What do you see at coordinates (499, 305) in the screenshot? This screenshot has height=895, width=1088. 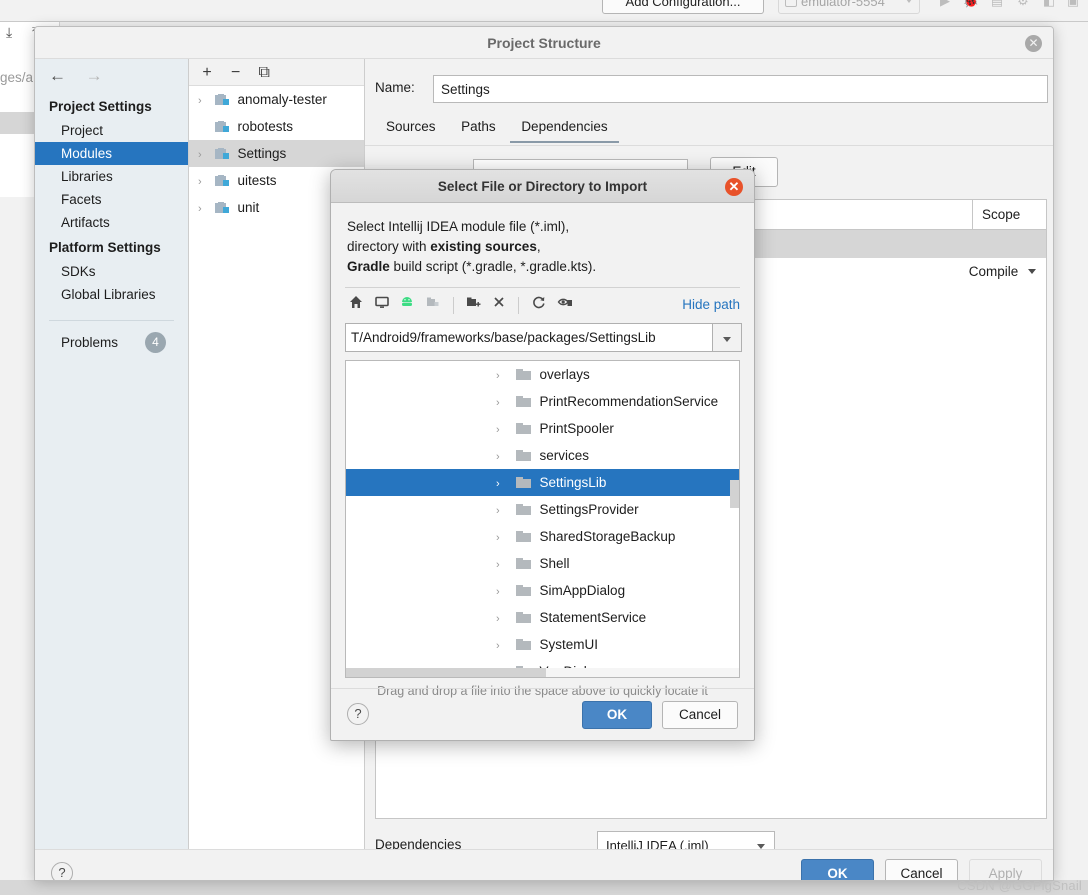 I see `delete-icon` at bounding box center [499, 305].